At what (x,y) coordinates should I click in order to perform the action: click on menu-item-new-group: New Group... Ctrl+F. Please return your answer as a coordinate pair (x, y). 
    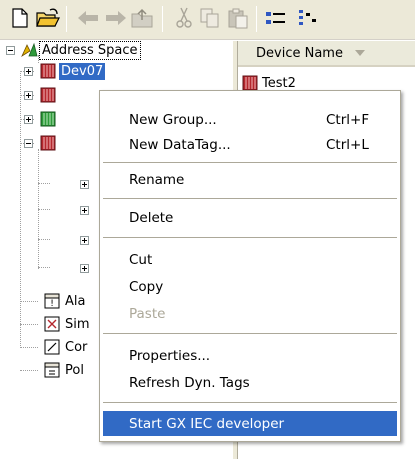
    Looking at the image, I should click on (250, 119).